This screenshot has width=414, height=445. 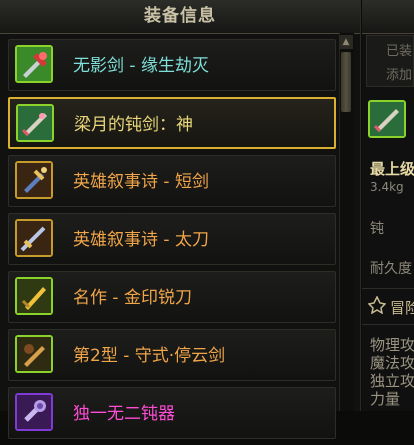 What do you see at coordinates (399, 75) in the screenshot?
I see `add-label: 添加` at bounding box center [399, 75].